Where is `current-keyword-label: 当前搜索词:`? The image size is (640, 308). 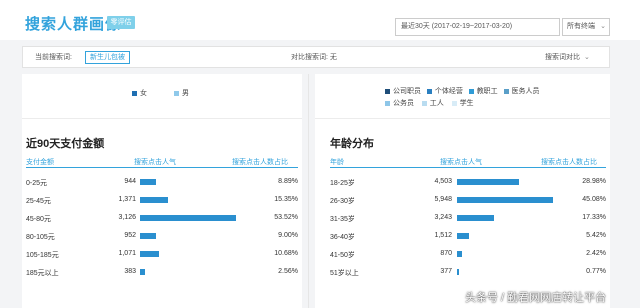 current-keyword-label: 当前搜索词: is located at coordinates (53, 57).